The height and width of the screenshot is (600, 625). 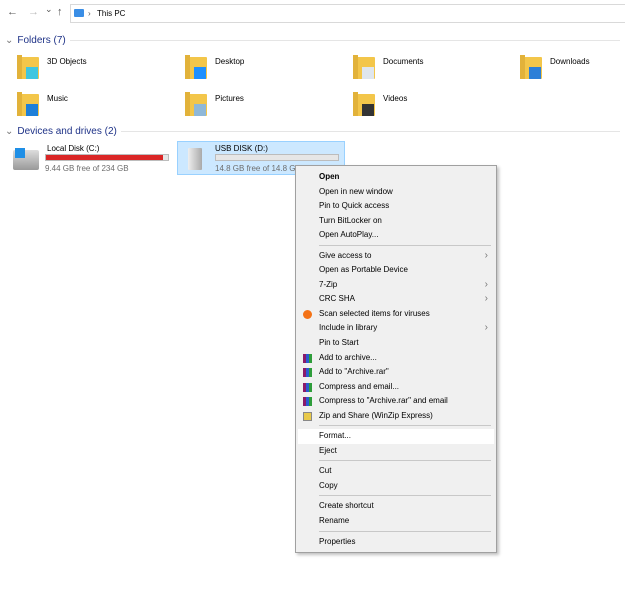 I want to click on folder-music: Music, so click(x=97, y=105).